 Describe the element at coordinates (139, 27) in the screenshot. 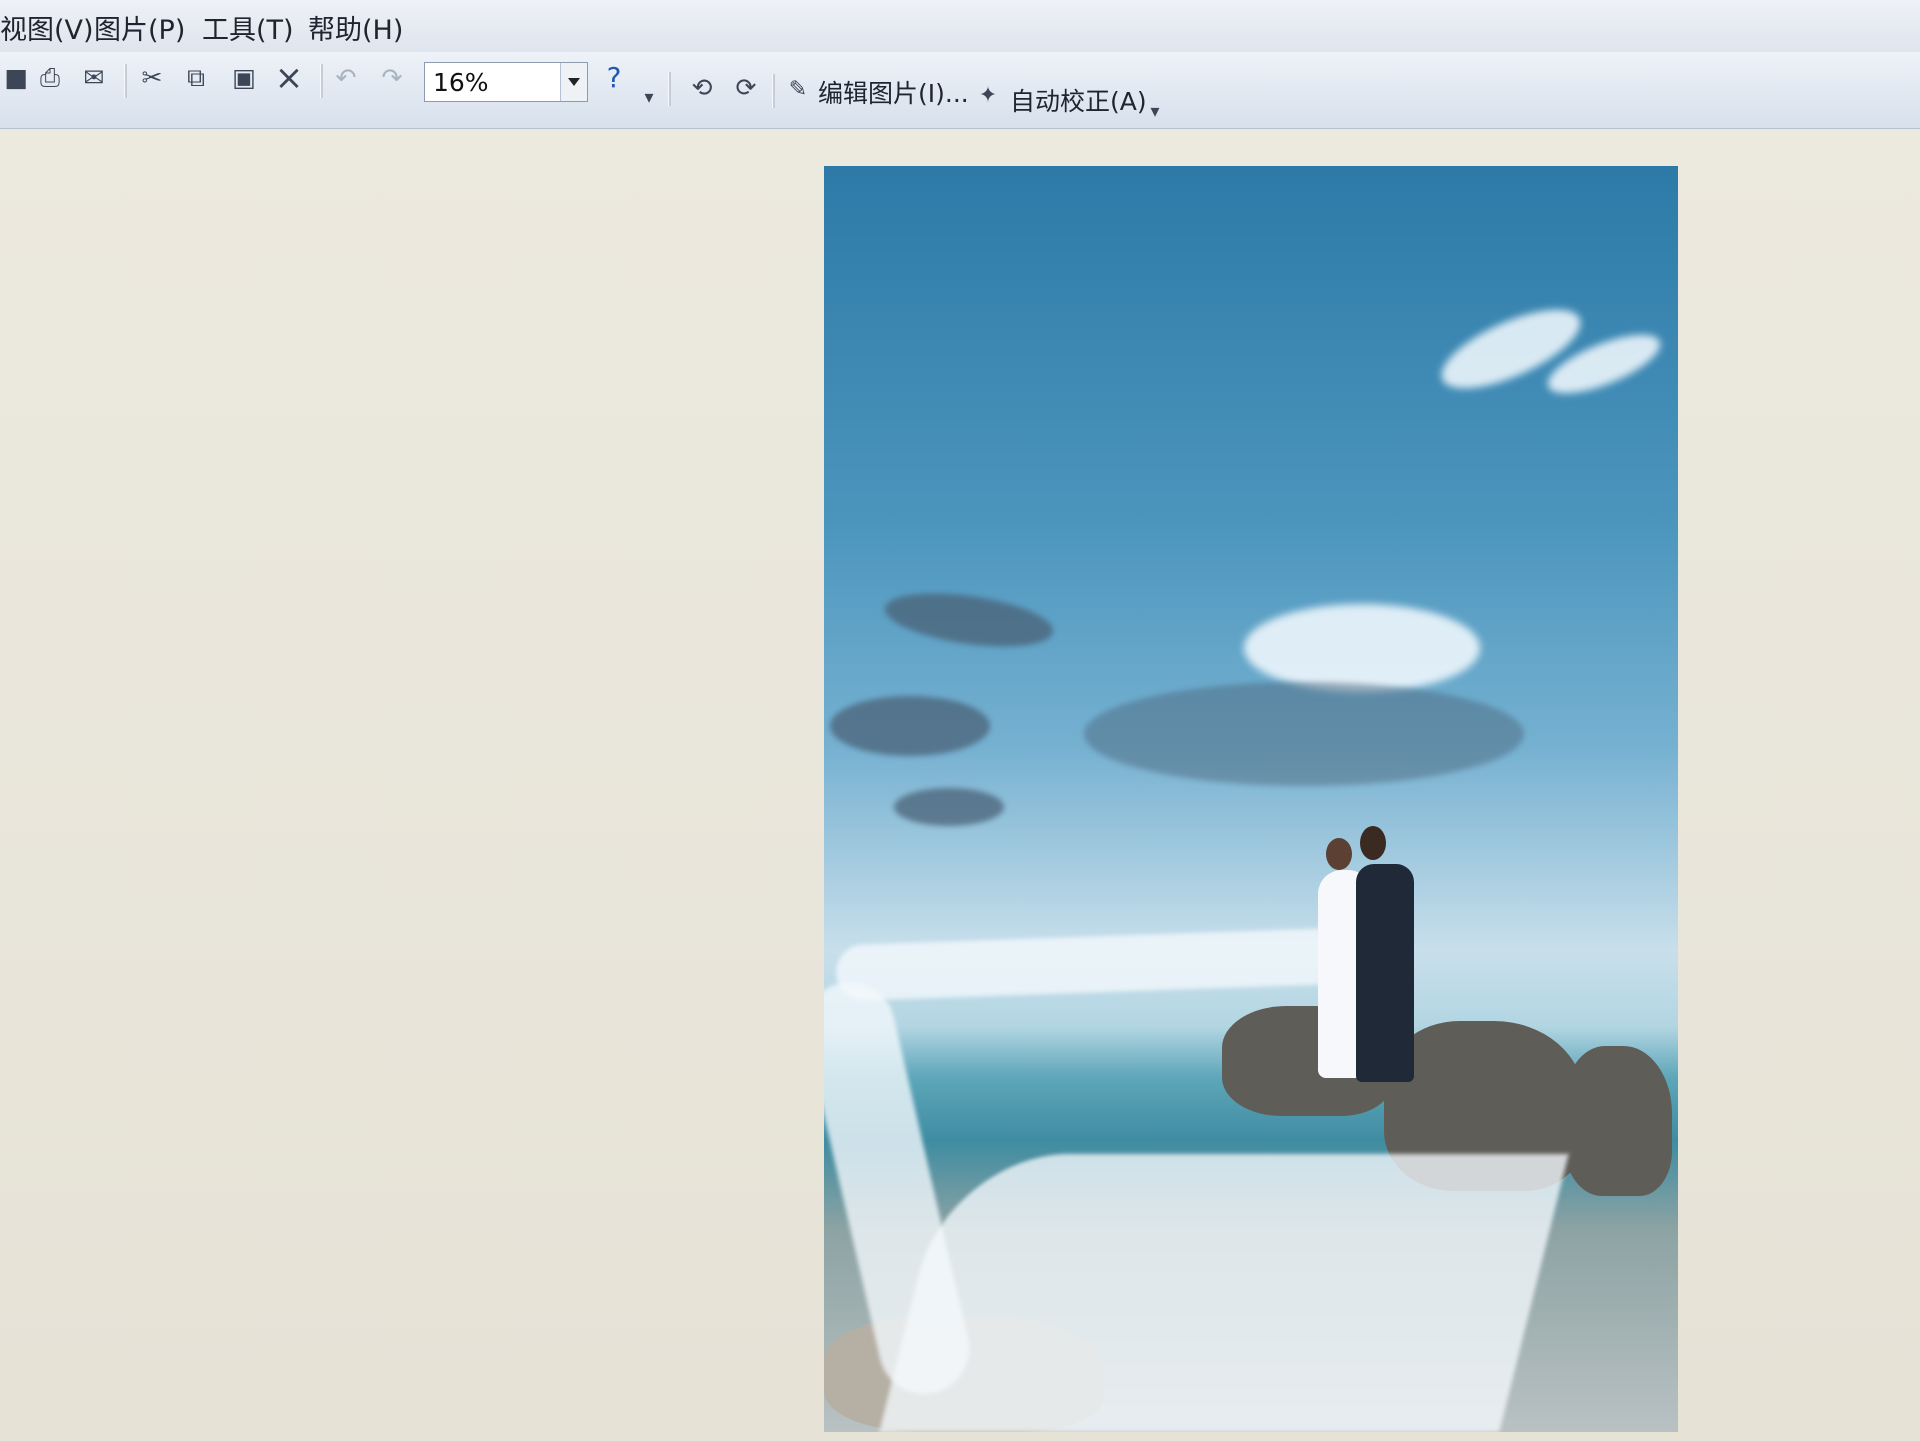

I see `menu-picture: 图片(P)` at that location.